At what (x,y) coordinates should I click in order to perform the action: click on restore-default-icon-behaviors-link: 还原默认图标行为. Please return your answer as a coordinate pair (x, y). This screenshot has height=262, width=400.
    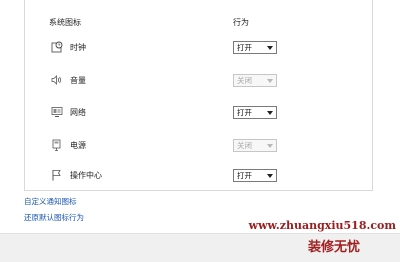
    Looking at the image, I should click on (54, 217).